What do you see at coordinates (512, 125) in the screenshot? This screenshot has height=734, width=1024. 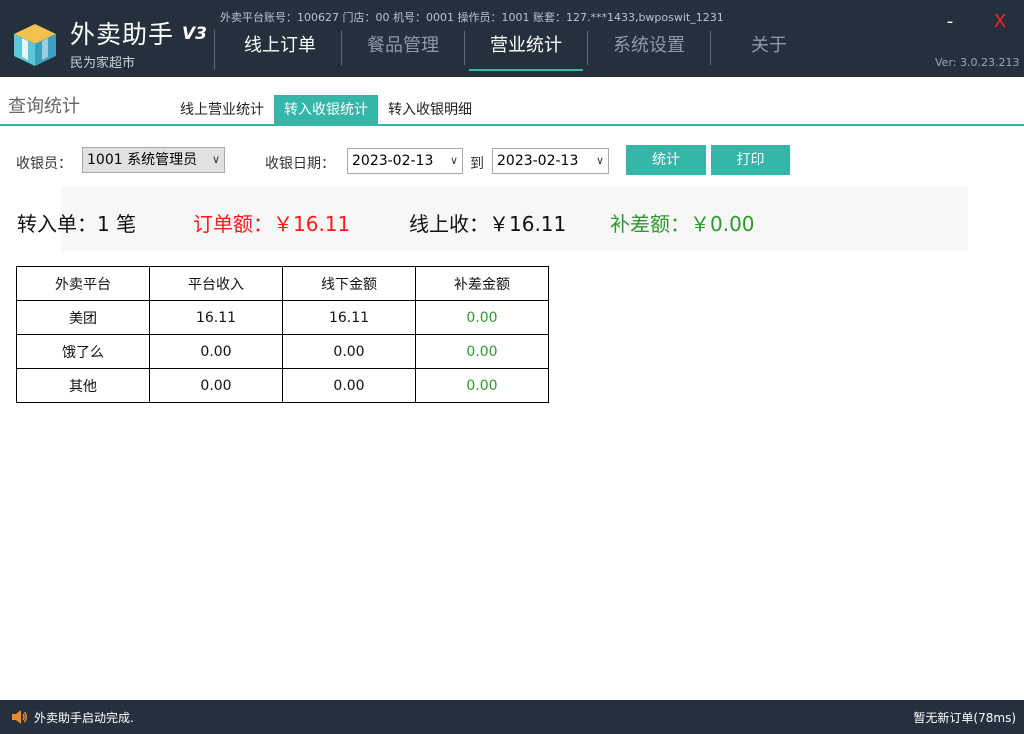 I see `tab-underline` at bounding box center [512, 125].